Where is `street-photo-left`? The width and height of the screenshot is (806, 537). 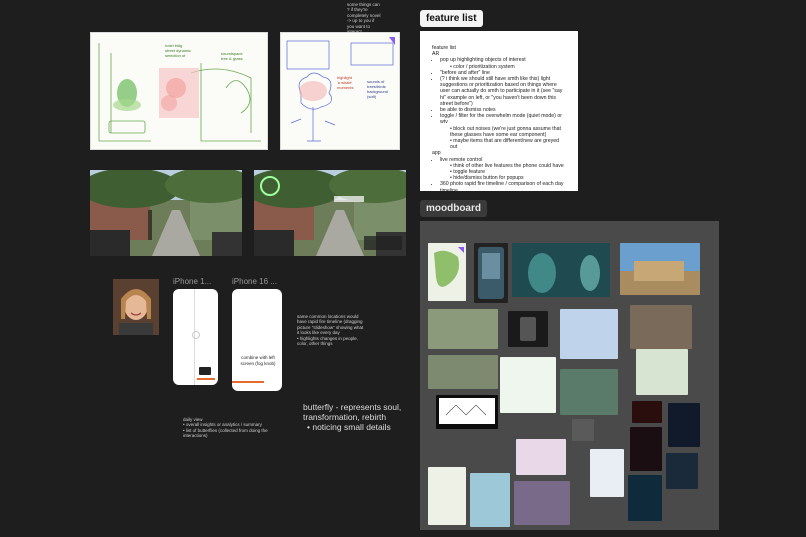 street-photo-left is located at coordinates (166, 213).